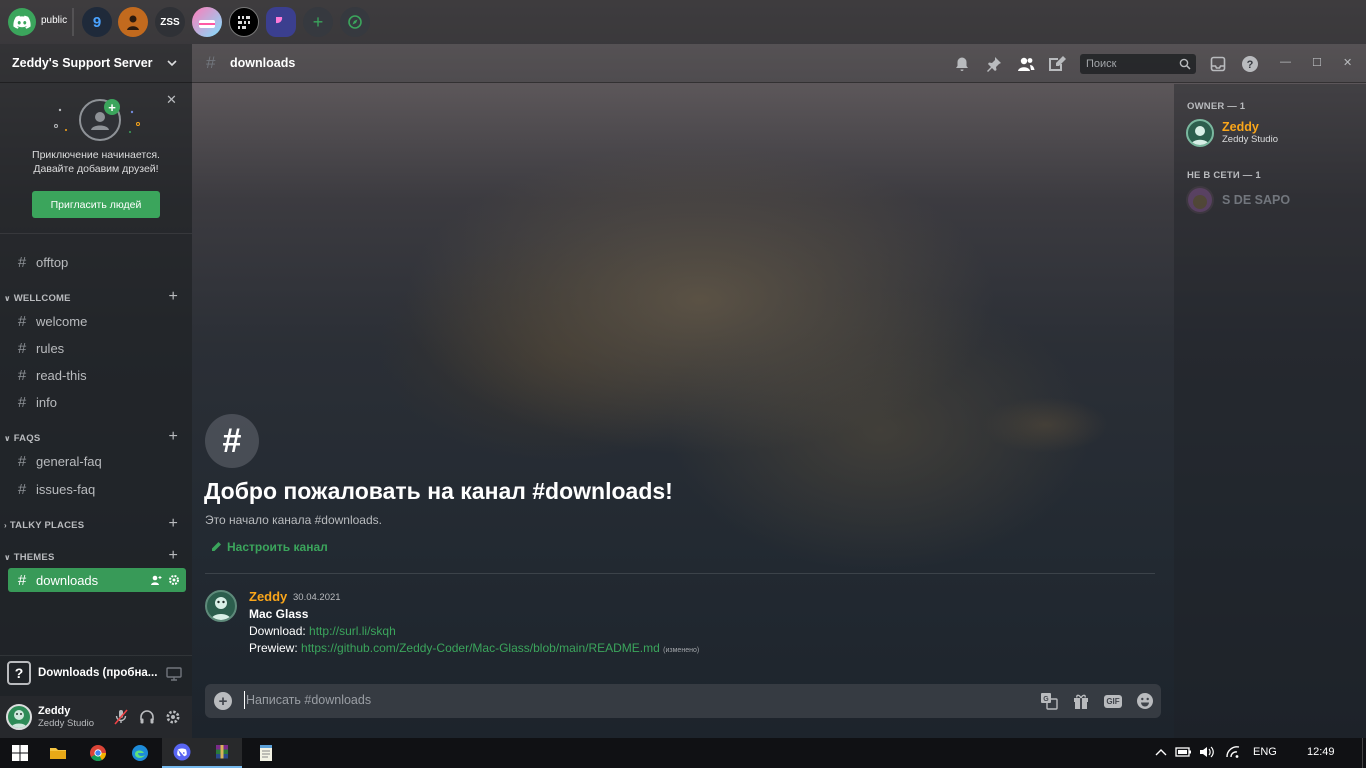 This screenshot has height=768, width=1366. Describe the element at coordinates (1285, 62) in the screenshot. I see `minimize-button: —` at that location.